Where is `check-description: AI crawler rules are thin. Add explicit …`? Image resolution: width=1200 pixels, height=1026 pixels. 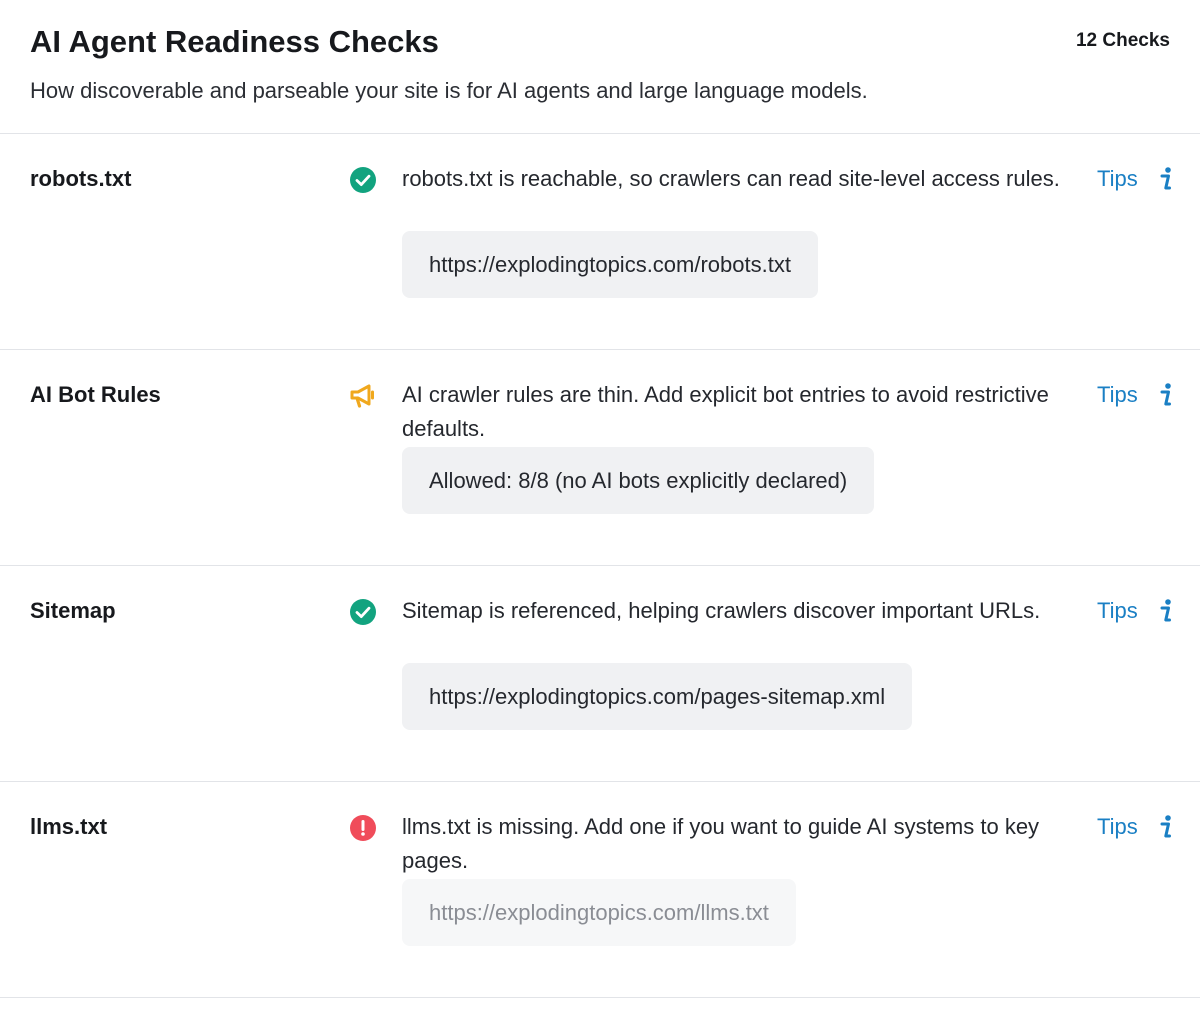 check-description: AI crawler rules are thin. Add explicit … is located at coordinates (725, 411).